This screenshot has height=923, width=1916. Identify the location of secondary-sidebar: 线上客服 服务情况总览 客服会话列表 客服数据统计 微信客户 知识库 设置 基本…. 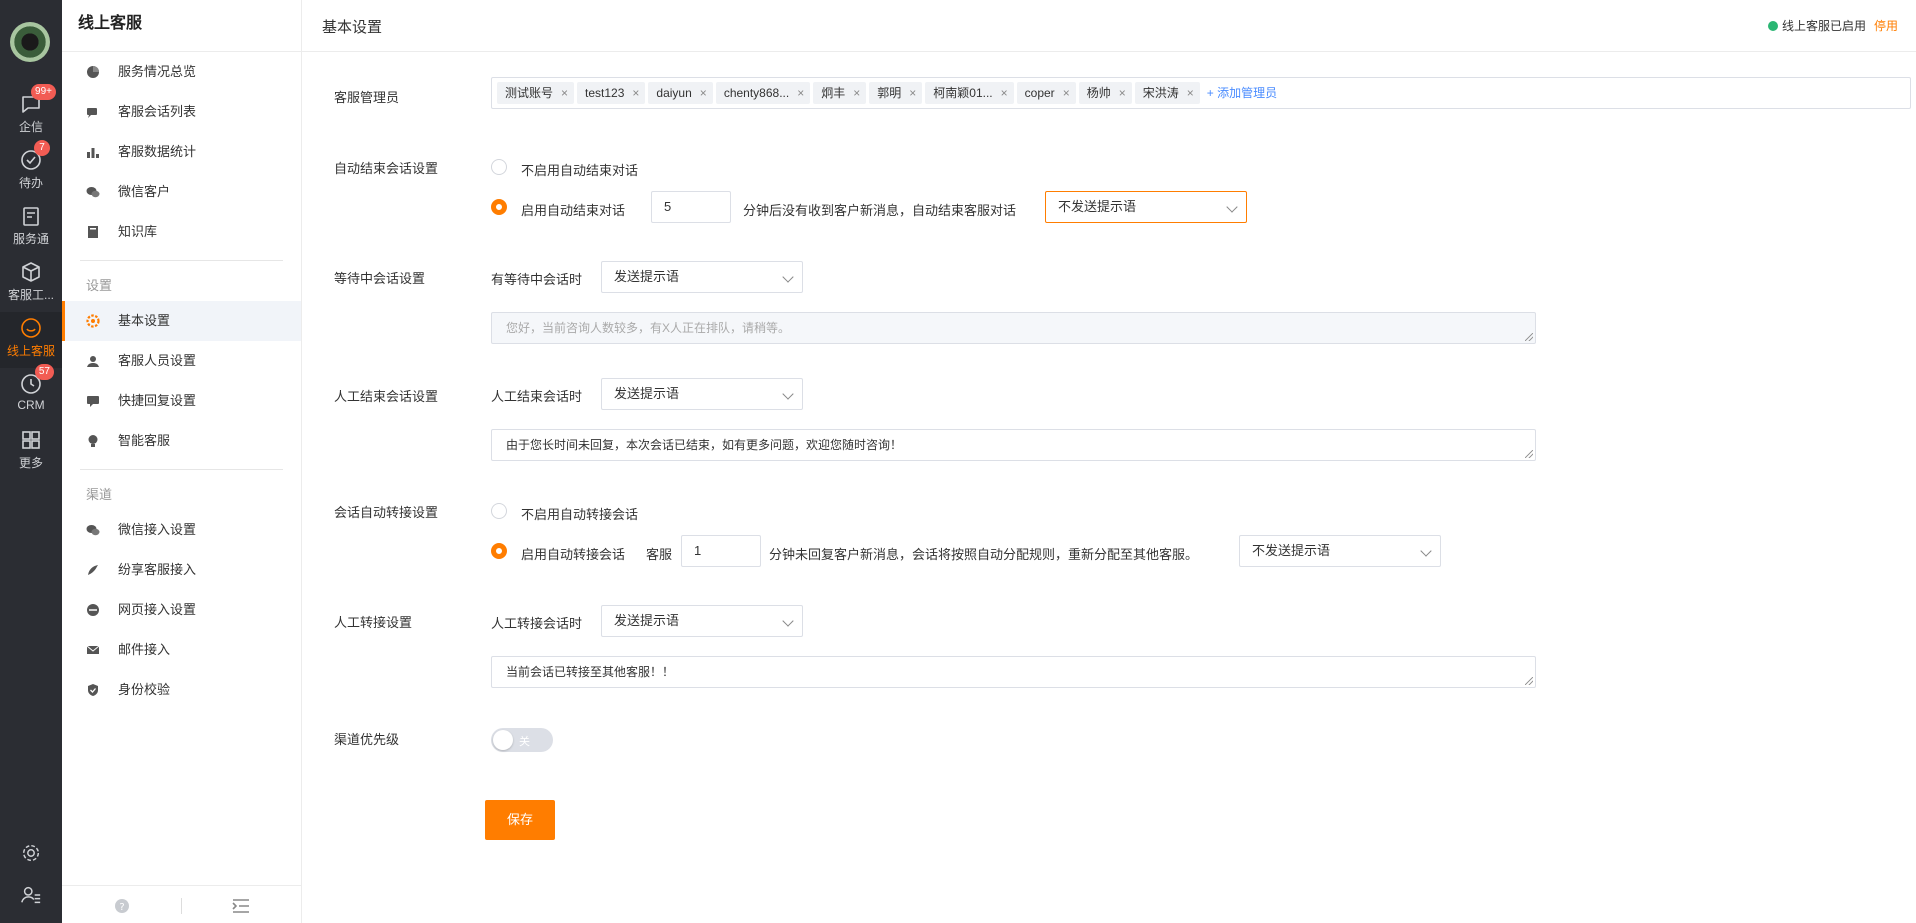
(182, 461).